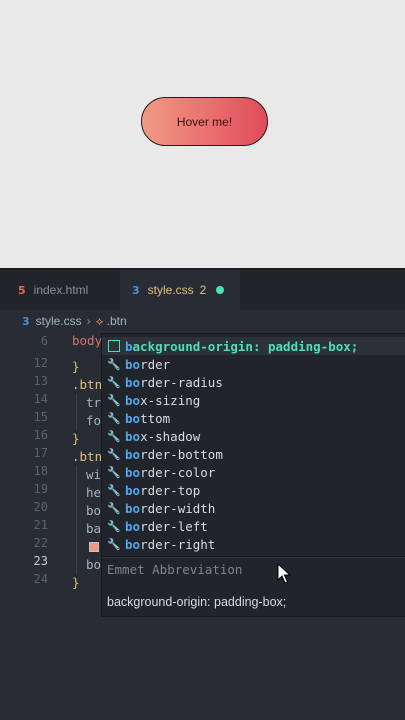 This screenshot has height=720, width=405. I want to click on line-number: 17, so click(40, 453).